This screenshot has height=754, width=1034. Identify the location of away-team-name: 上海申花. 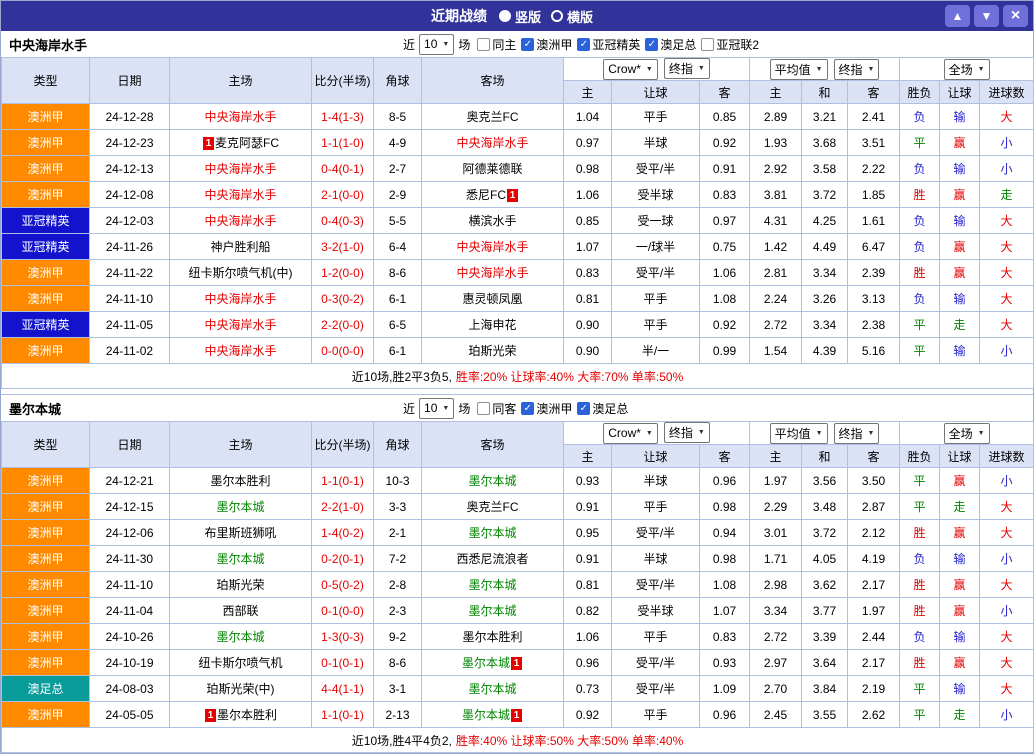
(492, 325).